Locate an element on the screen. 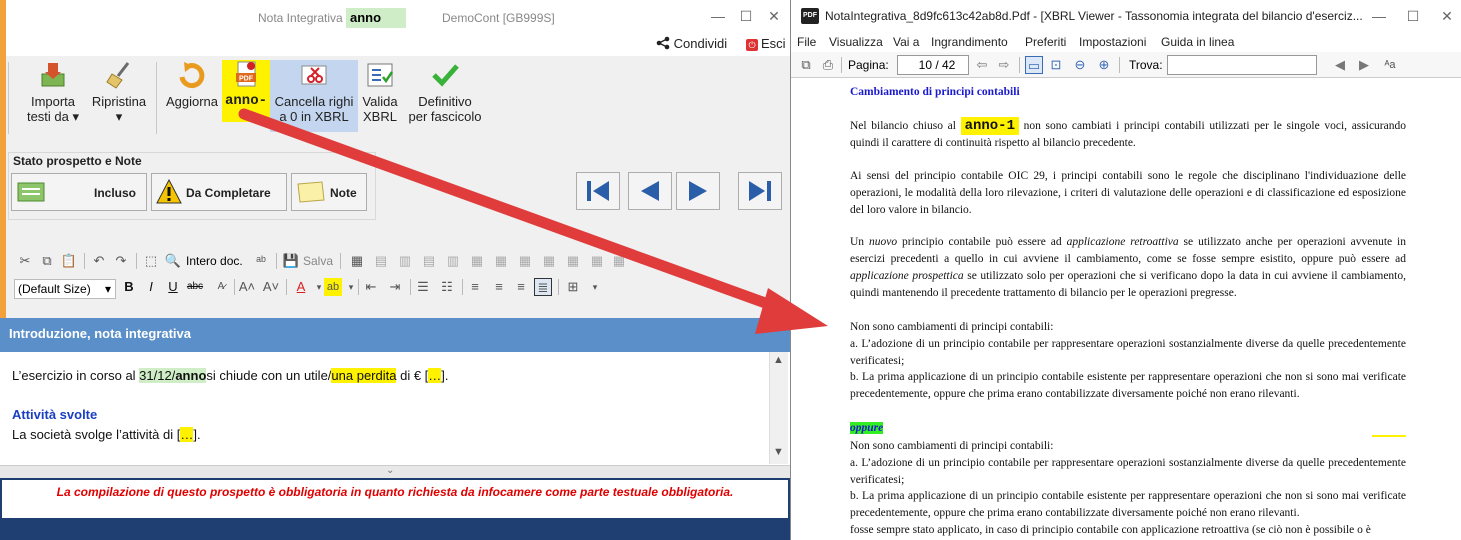 This screenshot has width=1461, height=540. ripristina-button: Ripristina ▾ is located at coordinates (119, 98).